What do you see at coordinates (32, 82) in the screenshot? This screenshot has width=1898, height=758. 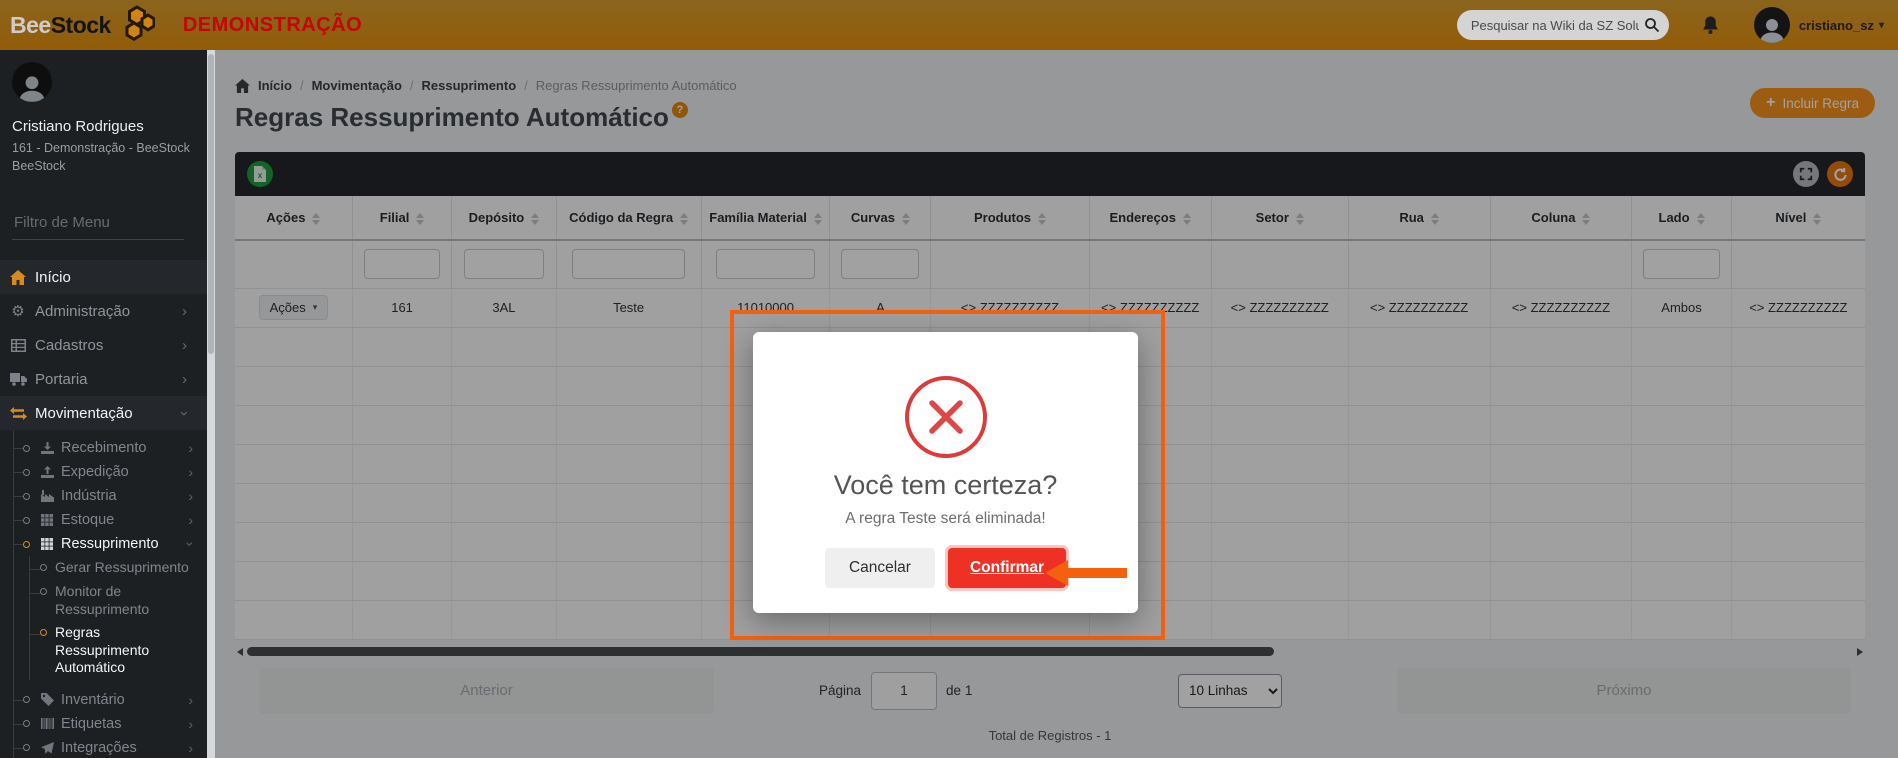 I see `sidebar-avatar` at bounding box center [32, 82].